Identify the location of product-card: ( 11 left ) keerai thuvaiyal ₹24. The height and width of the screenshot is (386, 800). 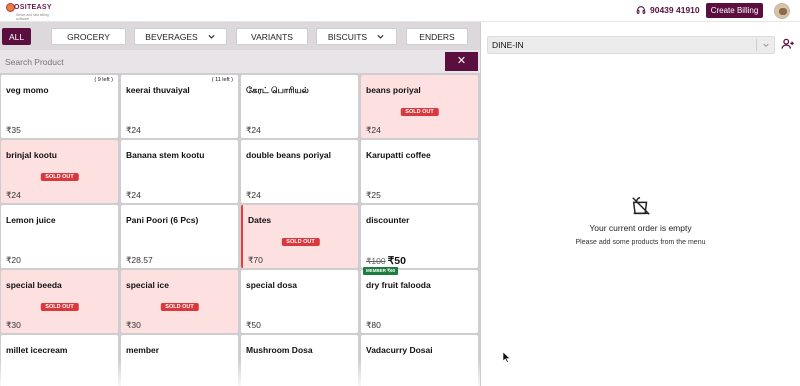
(179, 106).